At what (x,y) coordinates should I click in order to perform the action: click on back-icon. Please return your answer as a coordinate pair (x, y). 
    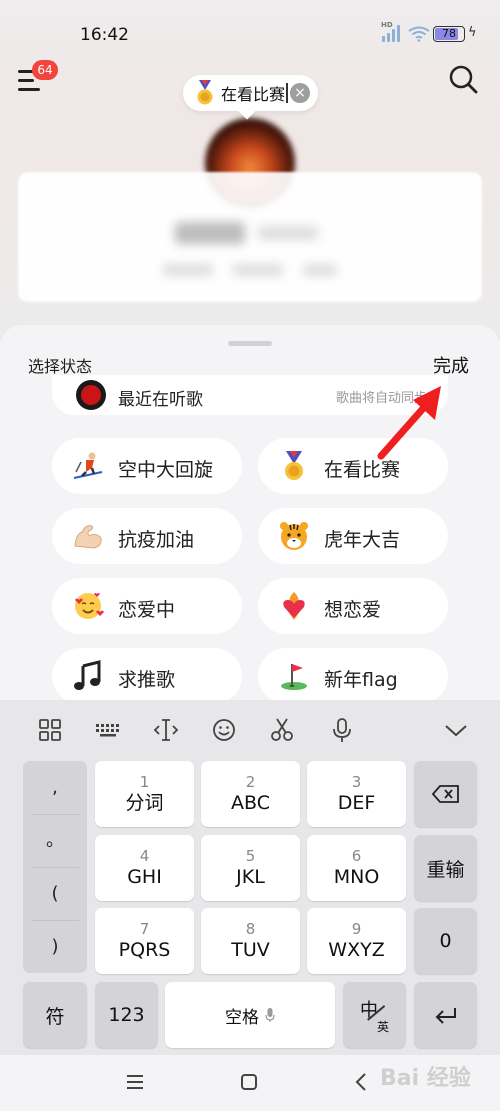
    Looking at the image, I should click on (361, 1082).